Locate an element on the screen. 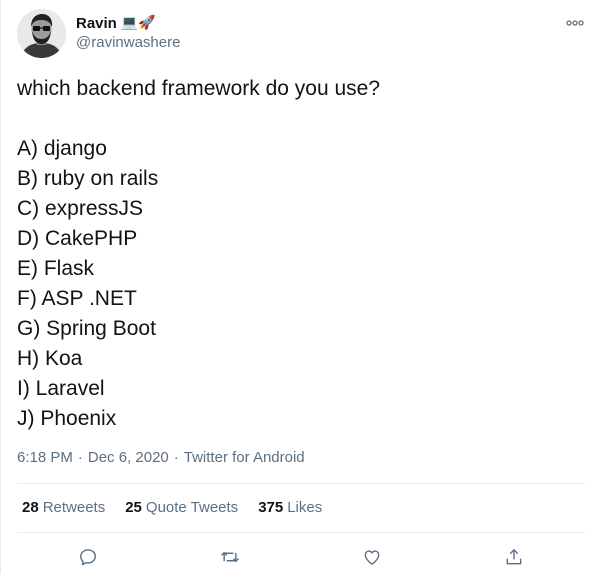 Image resolution: width=596 pixels, height=574 pixels. more-icon is located at coordinates (575, 23).